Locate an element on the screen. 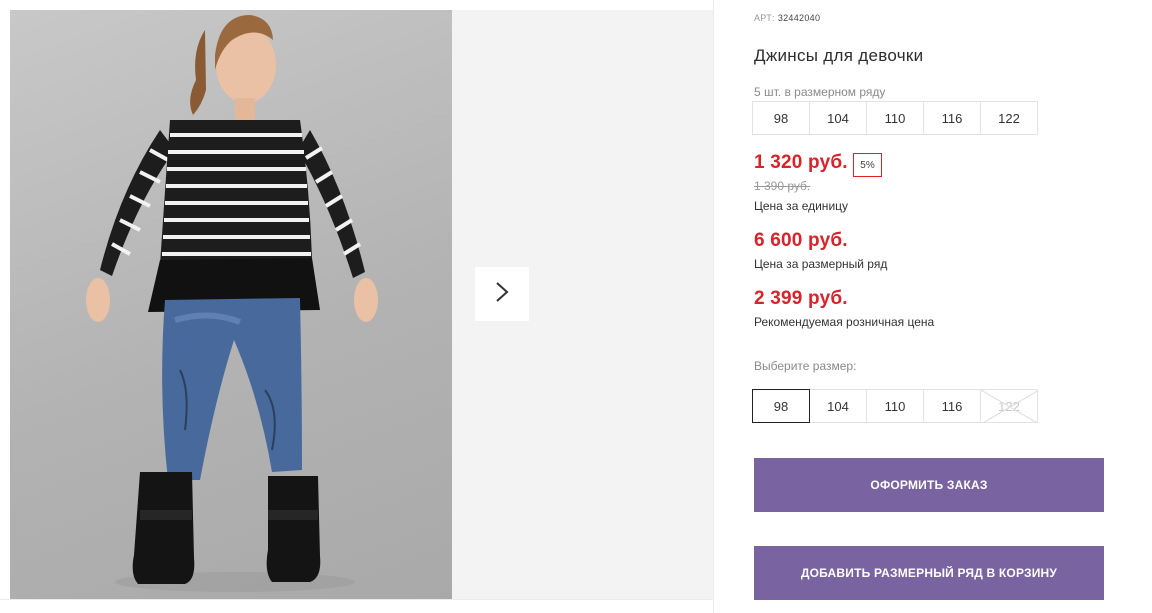 The image size is (1152, 613). next-image-button is located at coordinates (502, 294).